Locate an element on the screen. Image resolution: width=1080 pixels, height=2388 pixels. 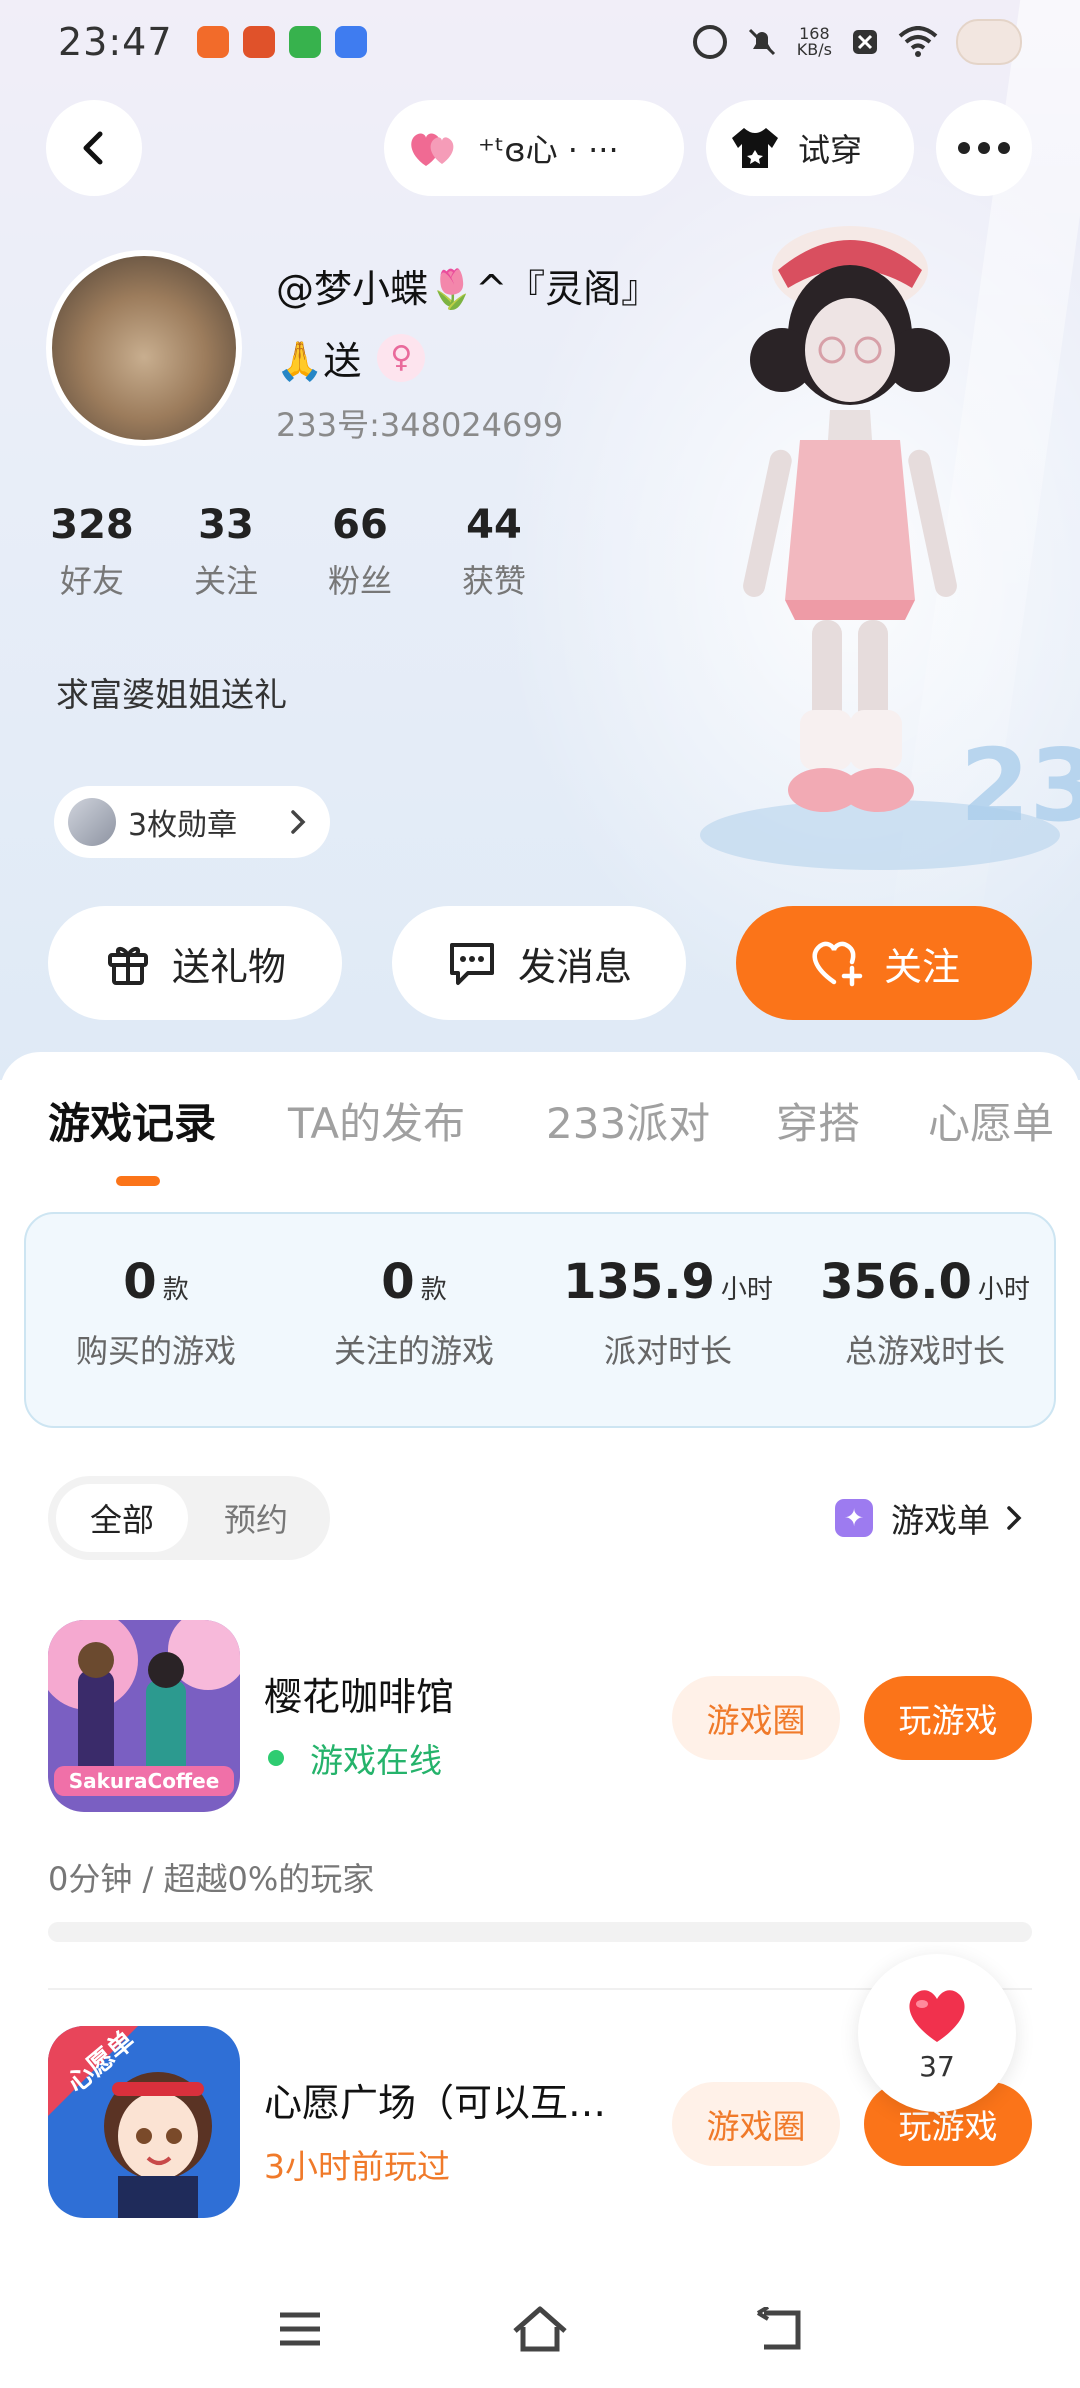
username-line2-text: 🙏送 is located at coordinates (319, 361).